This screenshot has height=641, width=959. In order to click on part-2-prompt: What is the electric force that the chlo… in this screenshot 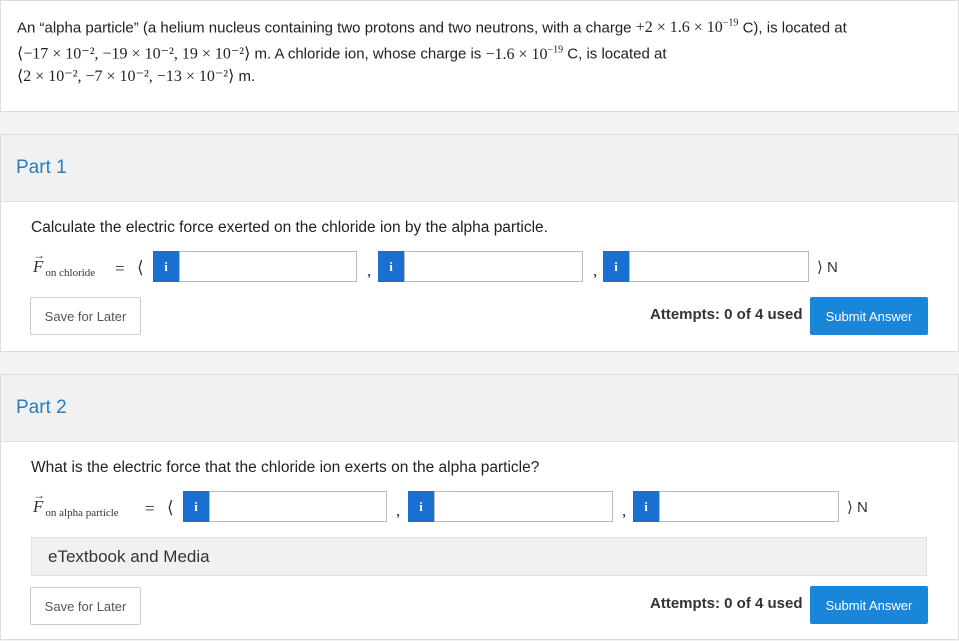, I will do `click(285, 467)`.